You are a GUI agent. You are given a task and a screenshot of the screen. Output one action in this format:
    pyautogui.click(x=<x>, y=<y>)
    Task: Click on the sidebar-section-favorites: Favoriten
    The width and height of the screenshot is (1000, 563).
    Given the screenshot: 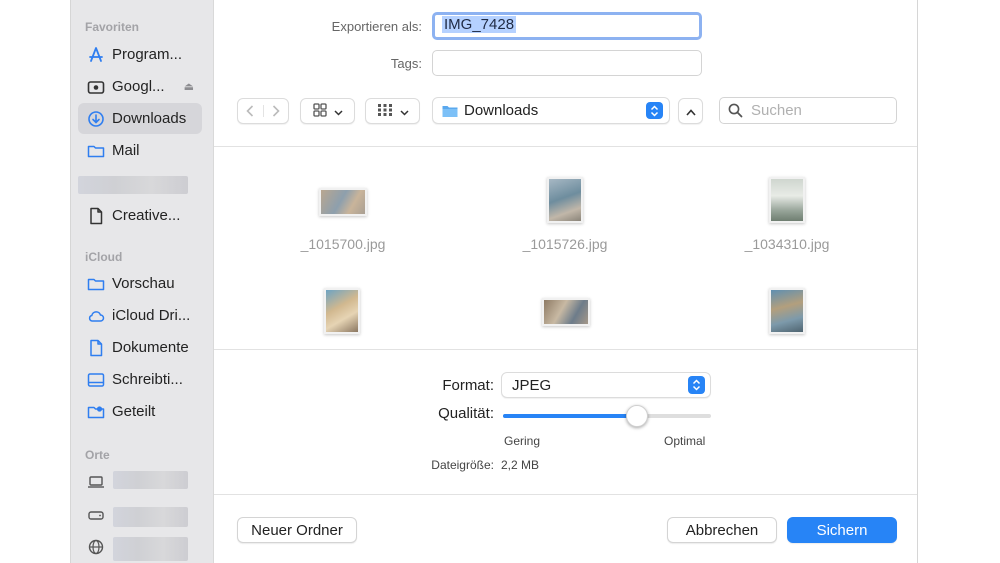 What is the action you would take?
    pyautogui.click(x=112, y=27)
    